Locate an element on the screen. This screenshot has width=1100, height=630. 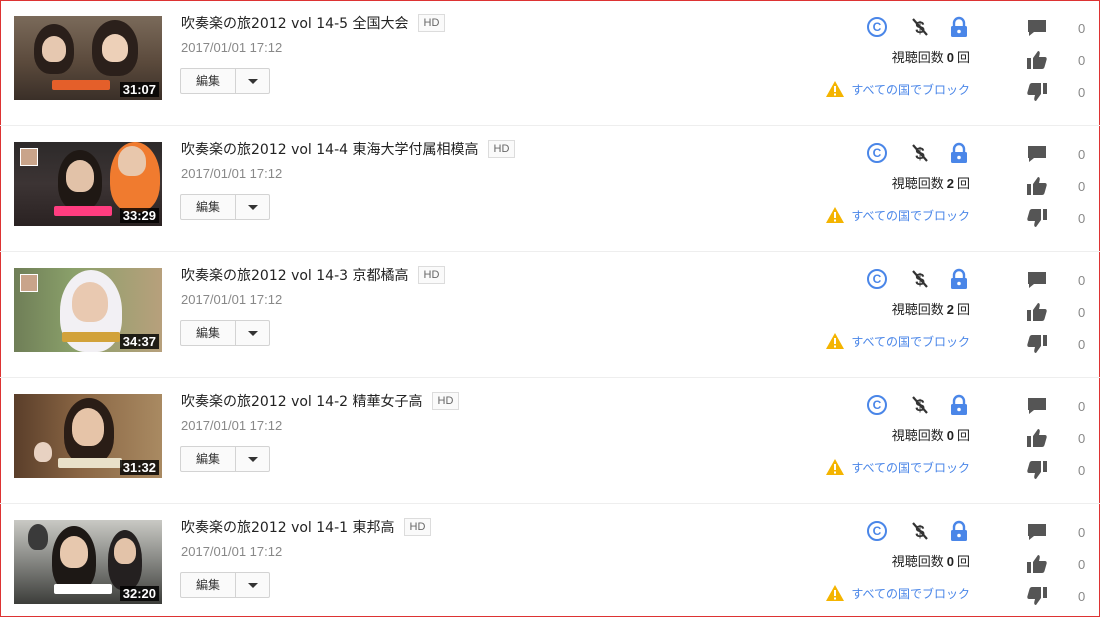
video-thumbnail: 31:32 is located at coordinates (88, 436).